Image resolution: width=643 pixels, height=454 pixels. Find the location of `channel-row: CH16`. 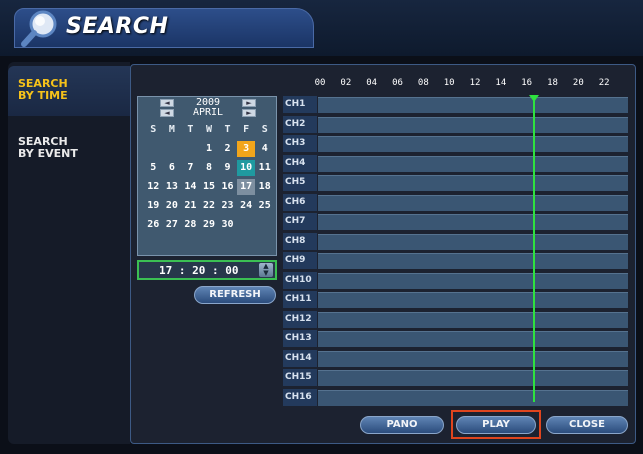

channel-row: CH16 is located at coordinates (455, 397).